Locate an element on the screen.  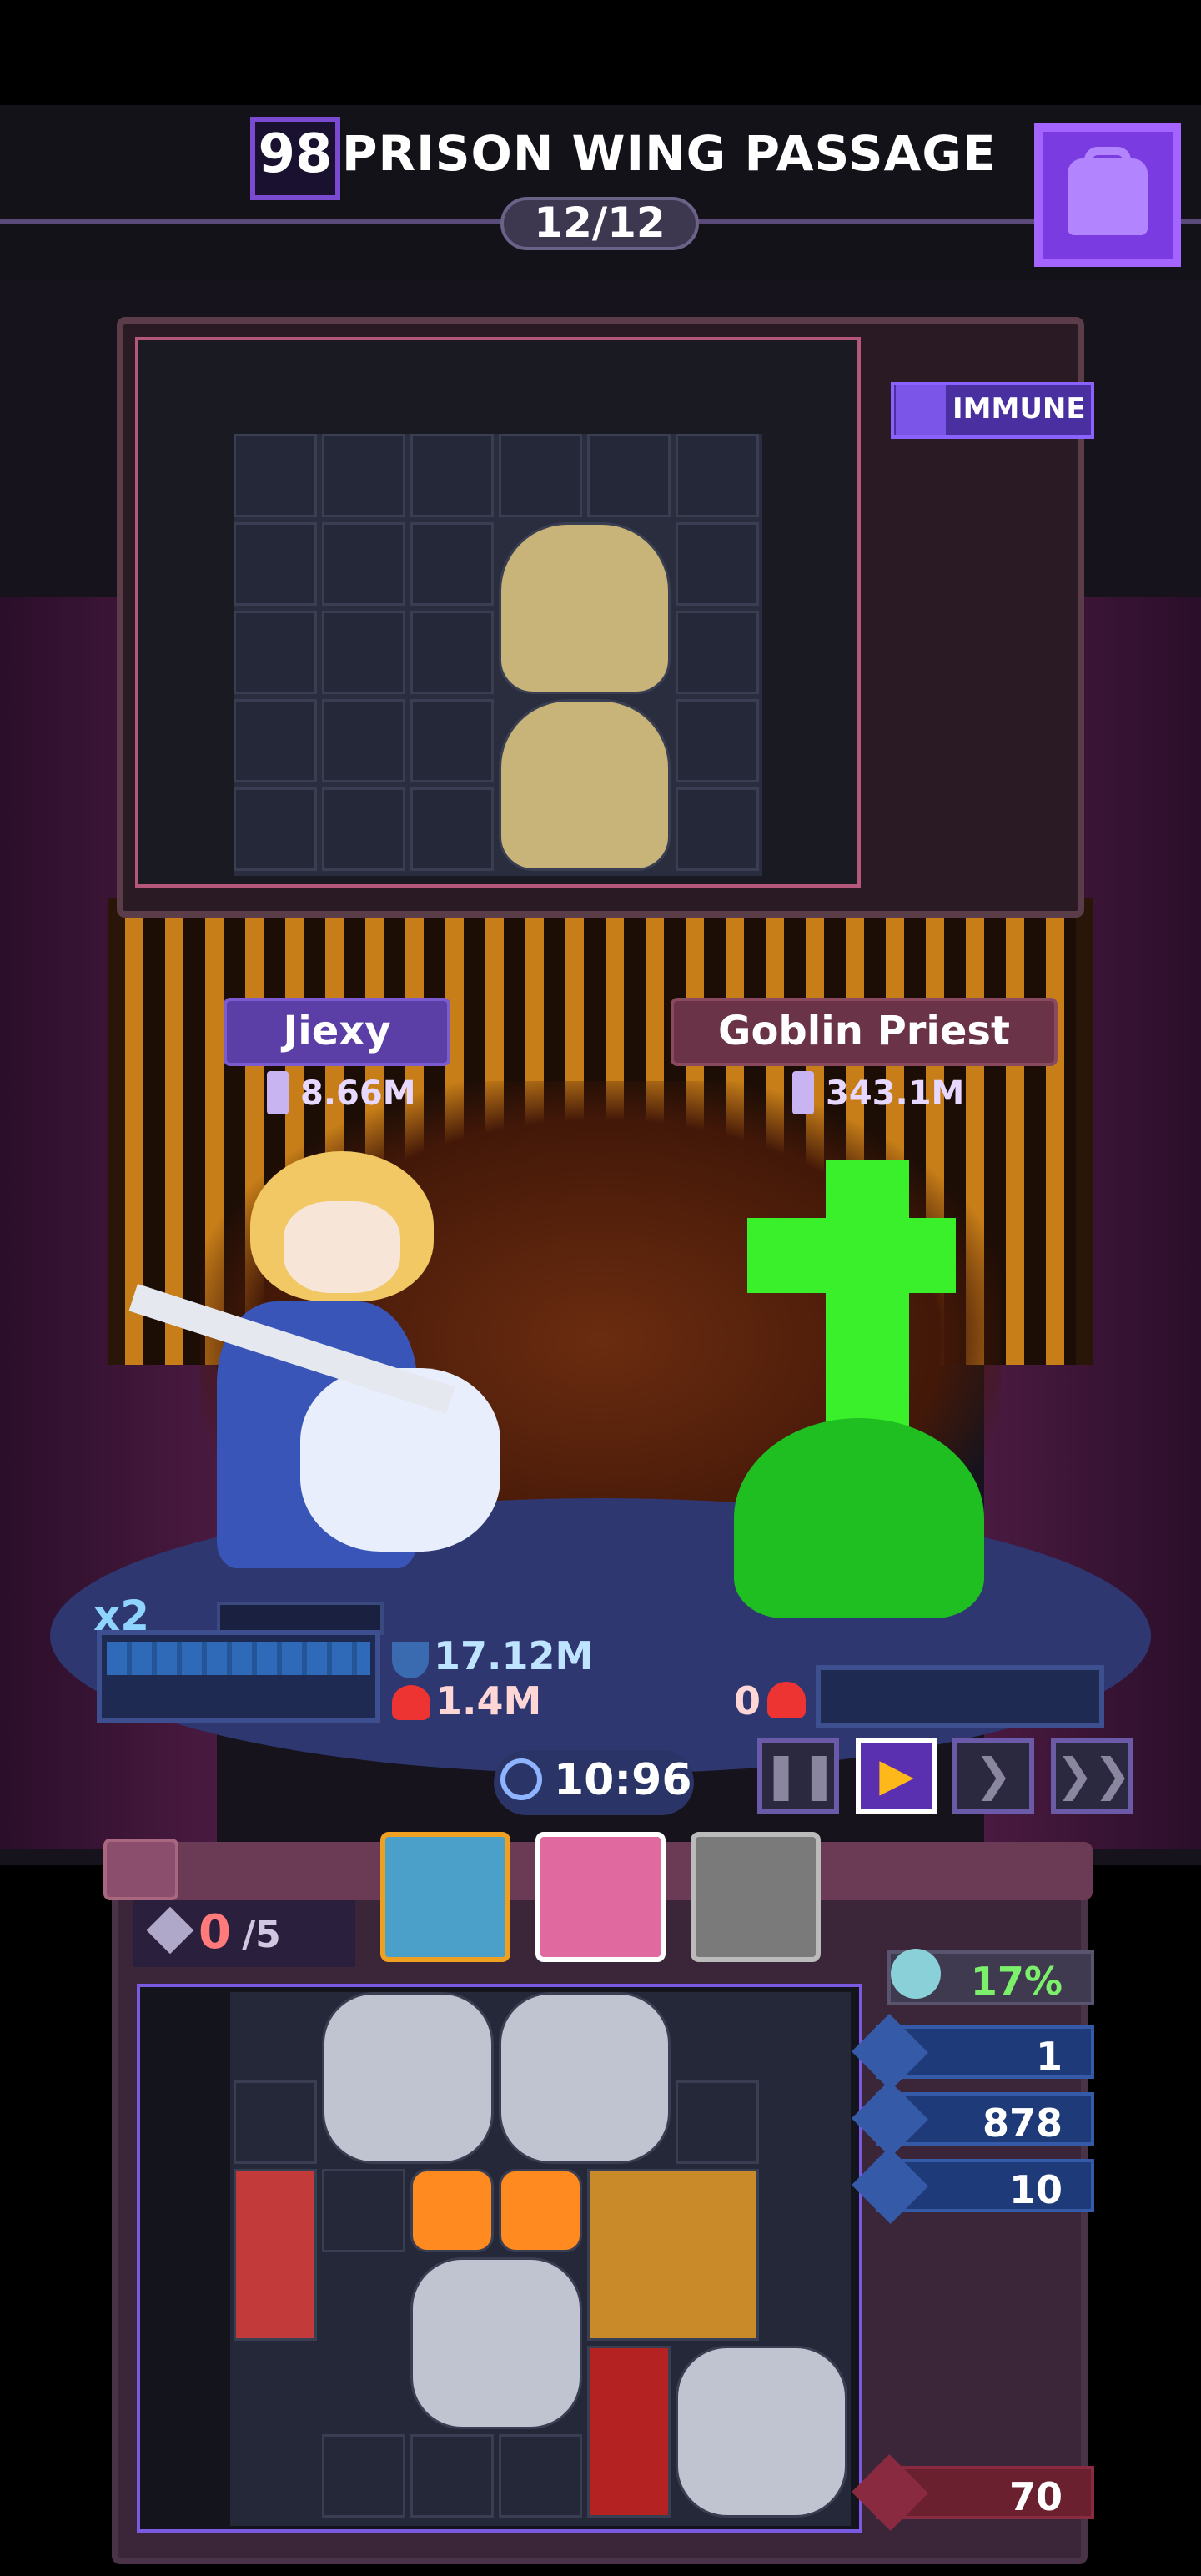
faster-forward-button: ❯❯ is located at coordinates (1092, 1776).